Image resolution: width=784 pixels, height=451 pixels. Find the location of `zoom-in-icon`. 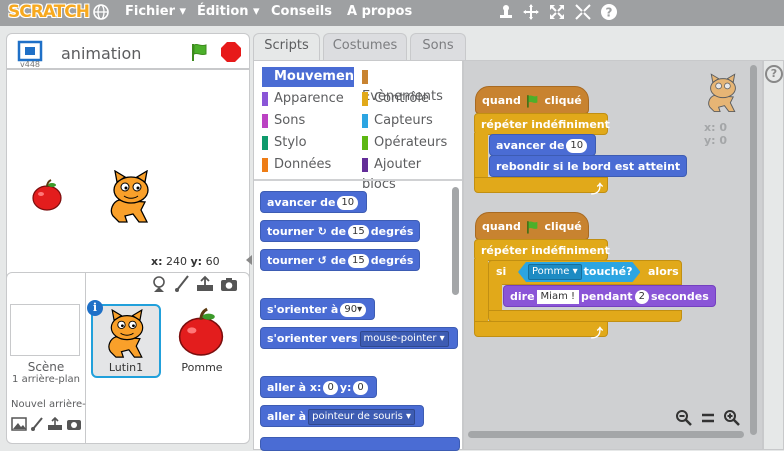

zoom-in-icon is located at coordinates (732, 419).